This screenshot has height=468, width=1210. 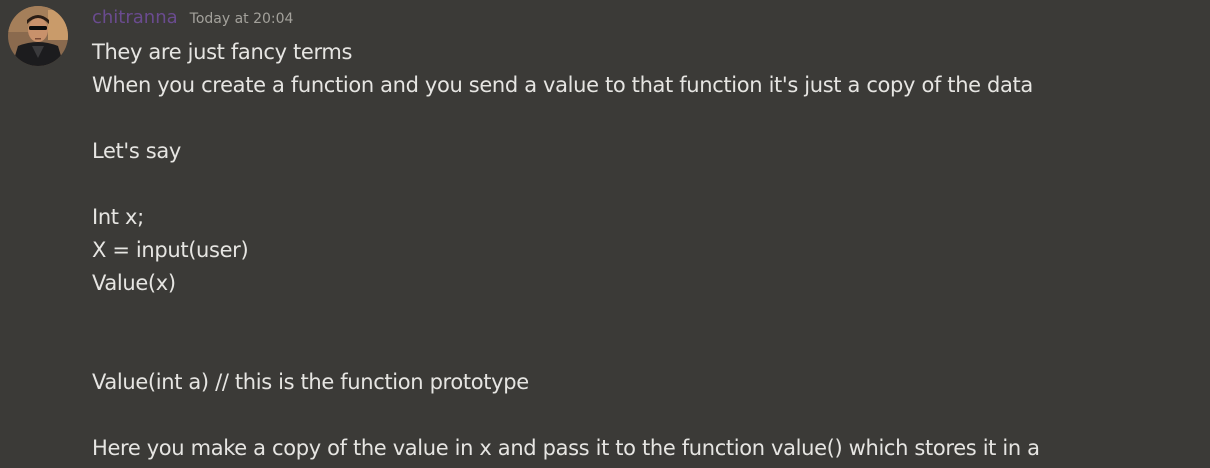 What do you see at coordinates (136, 151) in the screenshot?
I see `message-line: Let's say` at bounding box center [136, 151].